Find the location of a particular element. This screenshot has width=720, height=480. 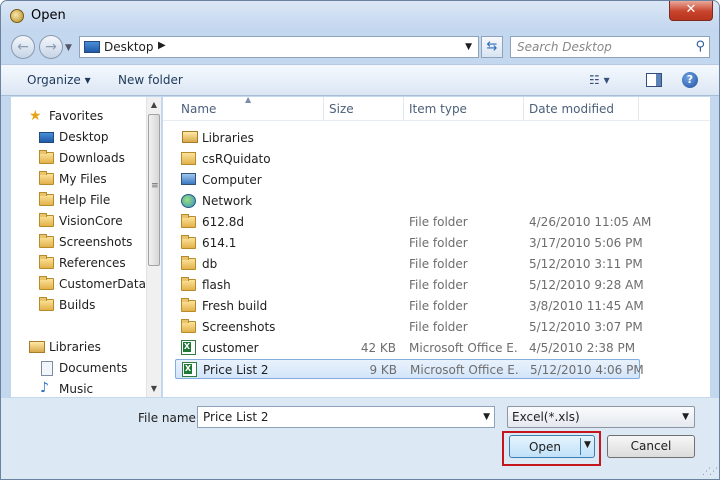

recent-locations-dropdown: ▼ is located at coordinates (68, 48).